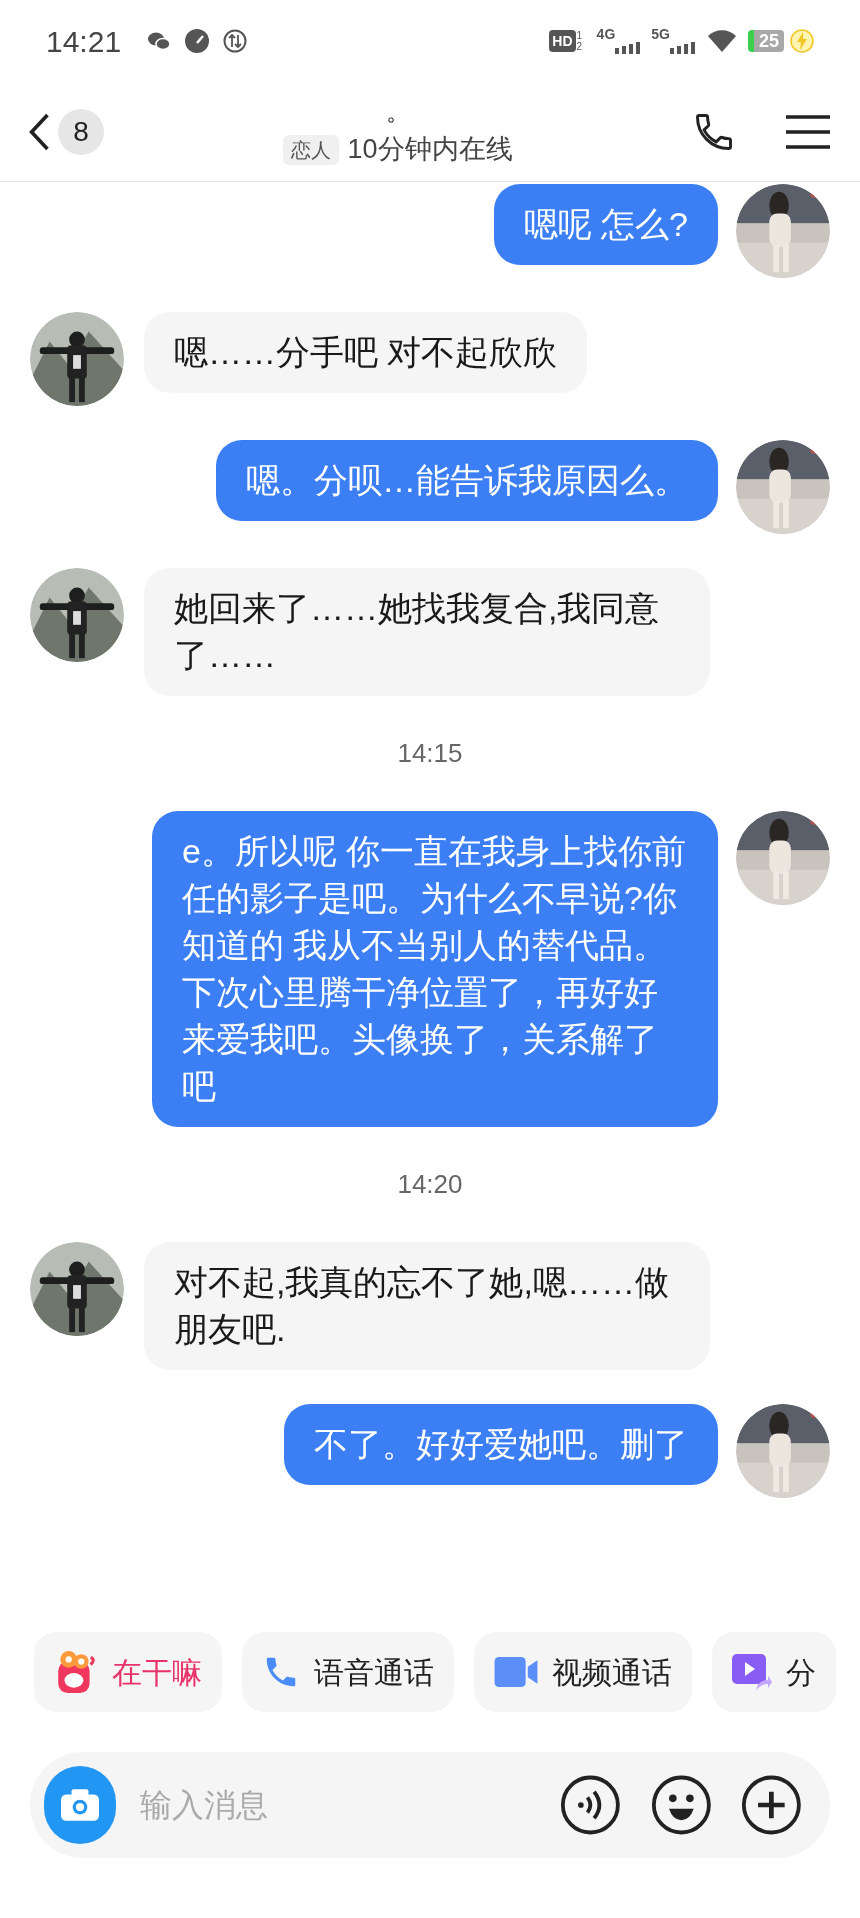 The height and width of the screenshot is (1918, 860). Describe the element at coordinates (774, 1672) in the screenshot. I see `quick-action-button: 分` at that location.